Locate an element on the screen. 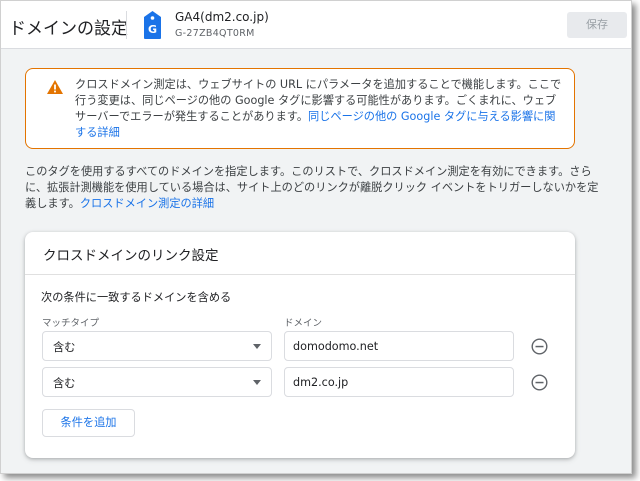 The image size is (640, 481). add-condition-button: 条件を追加 is located at coordinates (88, 423).